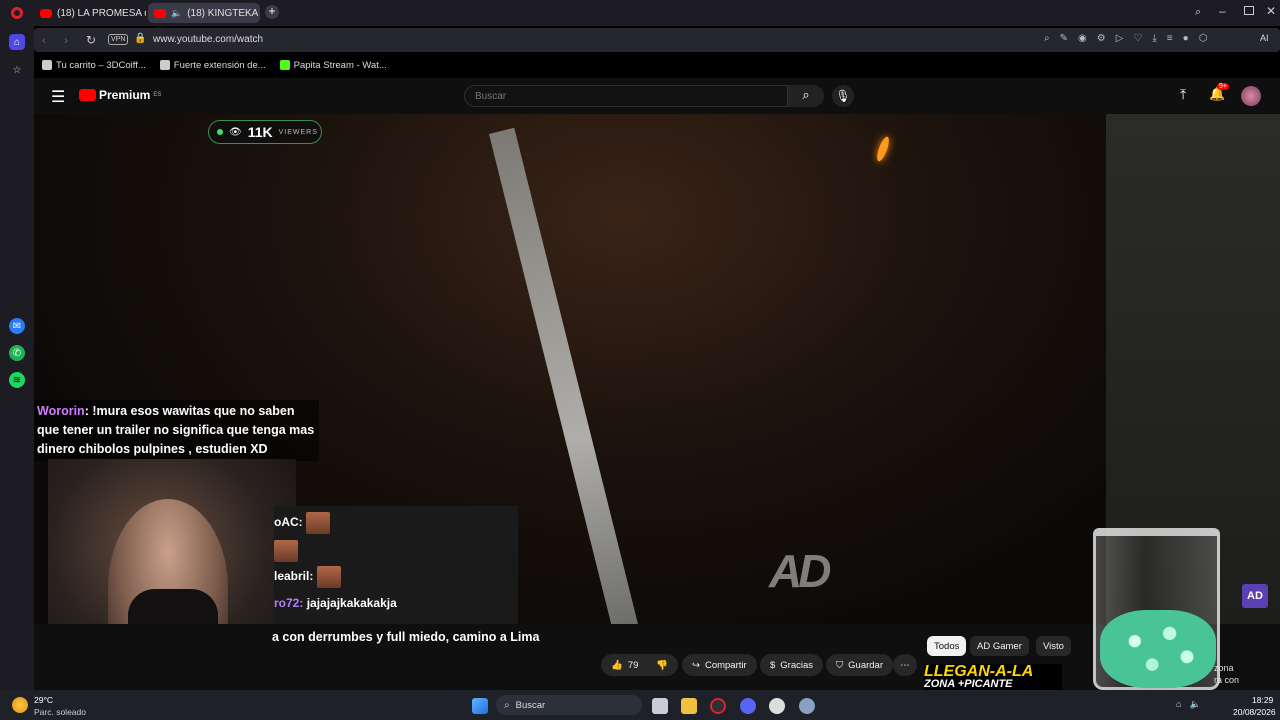  I want to click on chip-todos: Todos, so click(947, 646).